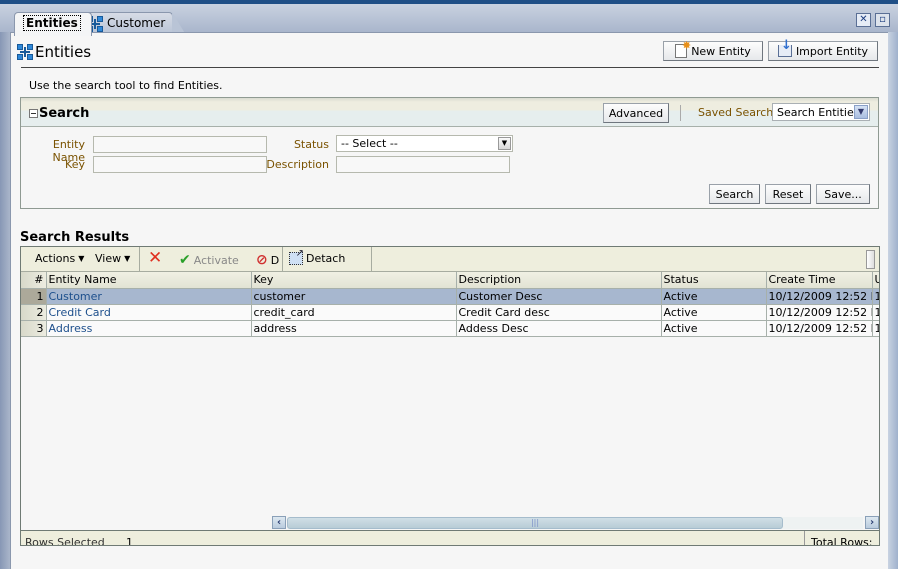 The height and width of the screenshot is (569, 898). What do you see at coordinates (326, 258) in the screenshot?
I see `detach-label: Detach` at bounding box center [326, 258].